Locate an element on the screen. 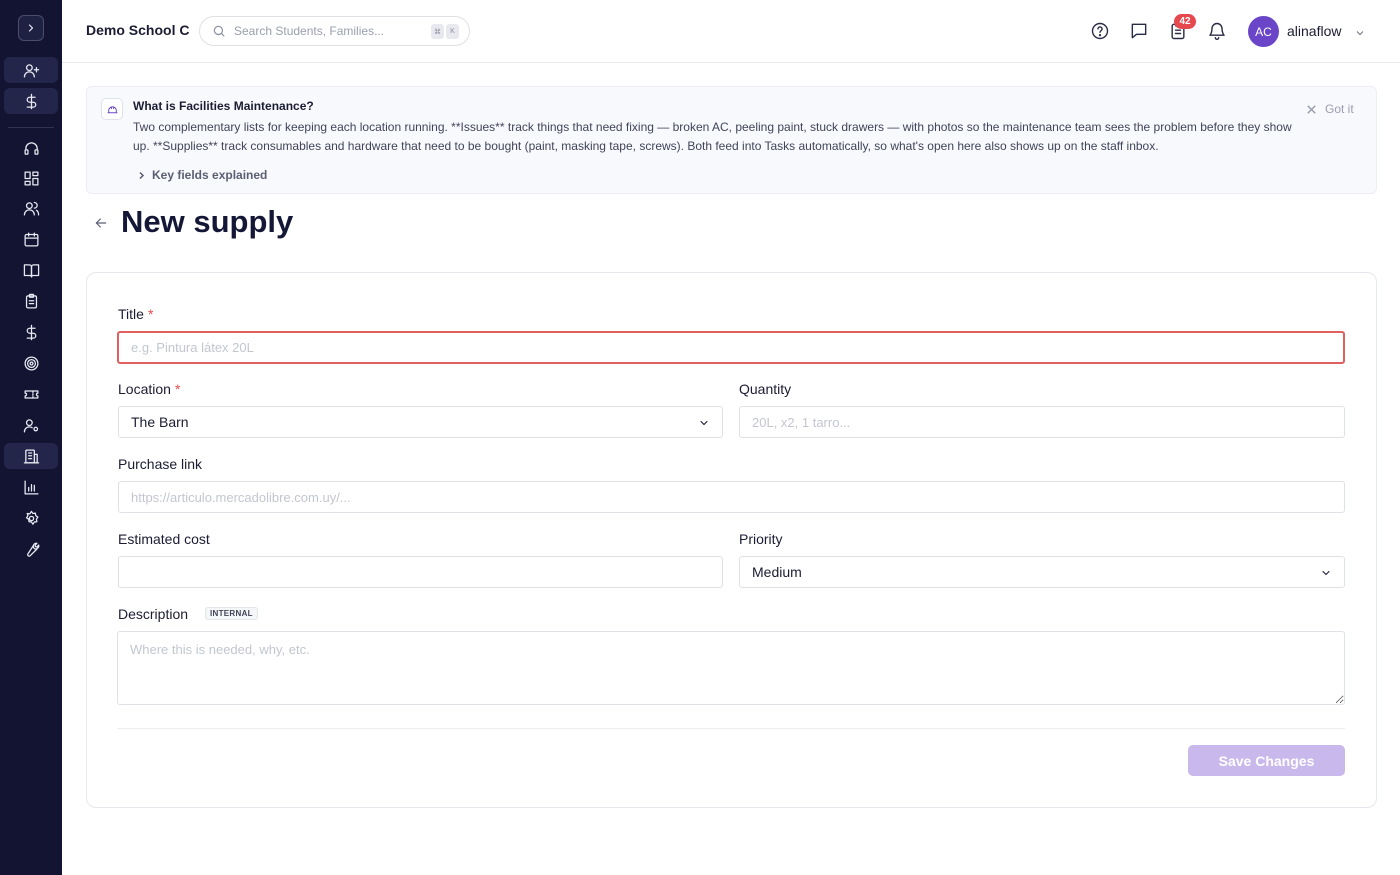 This screenshot has width=1400, height=875. user-plus-icon is located at coordinates (31, 70).